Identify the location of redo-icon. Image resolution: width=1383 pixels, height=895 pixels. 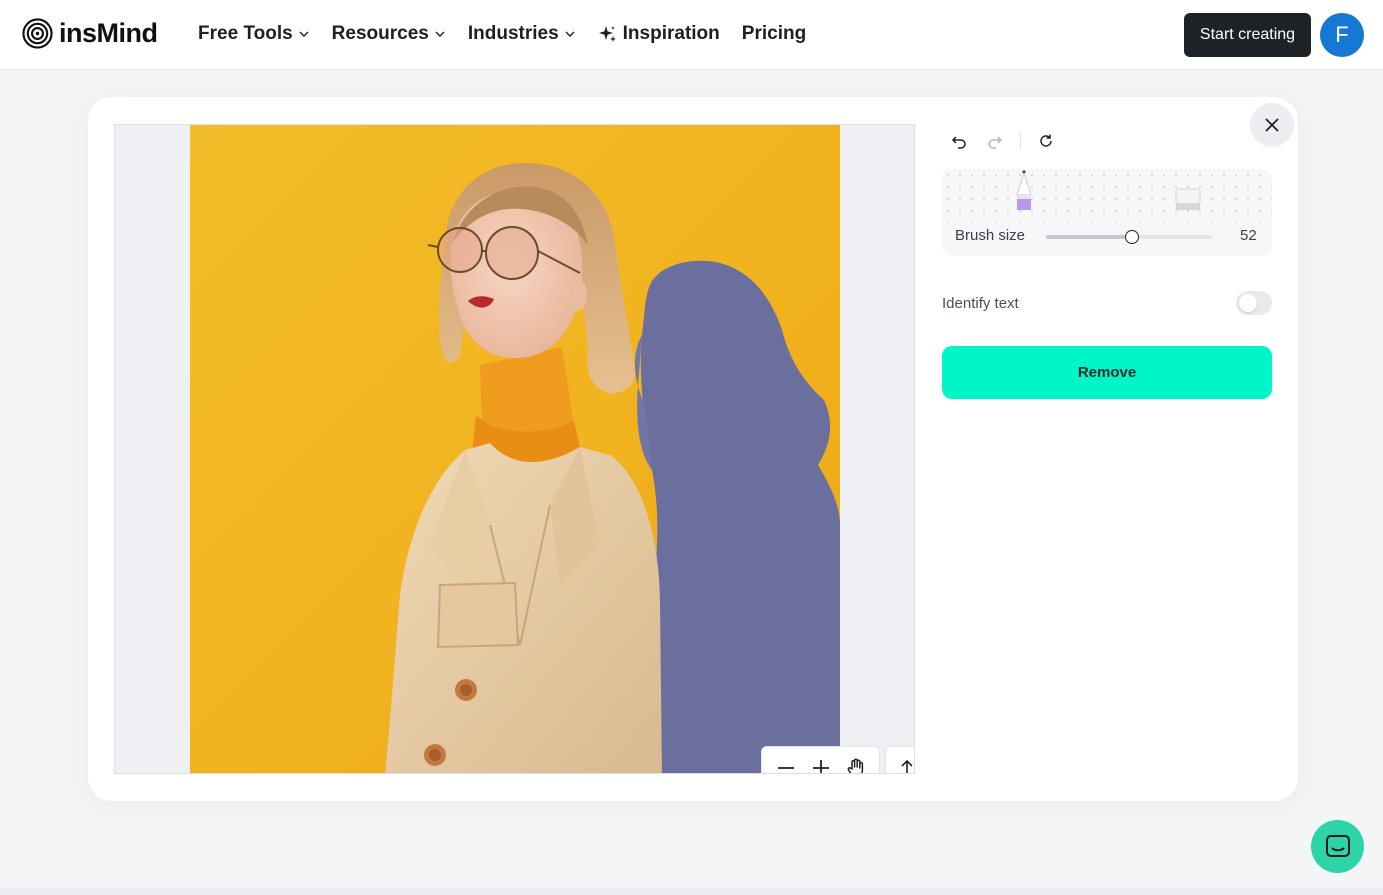
(995, 142).